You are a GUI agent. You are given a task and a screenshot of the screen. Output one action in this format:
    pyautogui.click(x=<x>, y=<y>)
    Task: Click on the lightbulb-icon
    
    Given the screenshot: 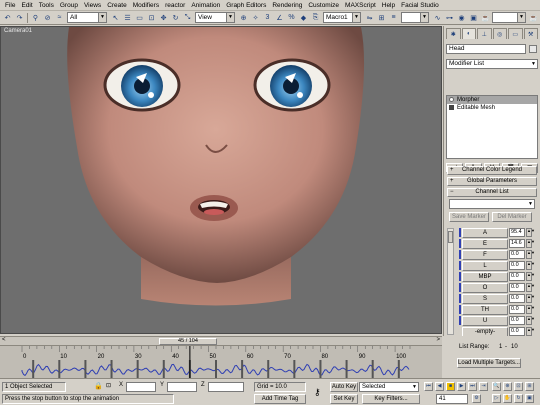 What is the action you would take?
    pyautogui.click(x=451, y=99)
    